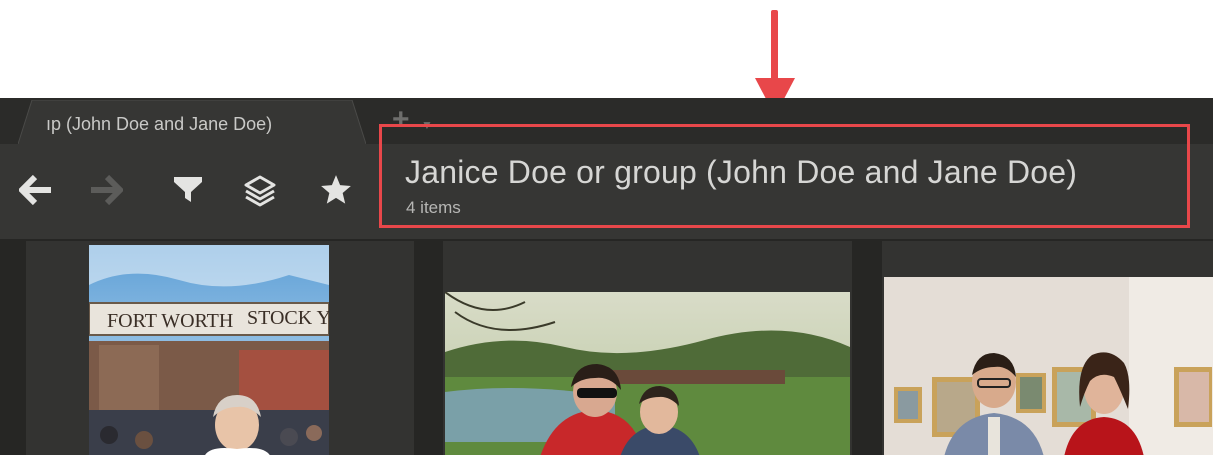 The height and width of the screenshot is (455, 1213). Describe the element at coordinates (188, 190) in the screenshot. I see `filter-icon` at that location.